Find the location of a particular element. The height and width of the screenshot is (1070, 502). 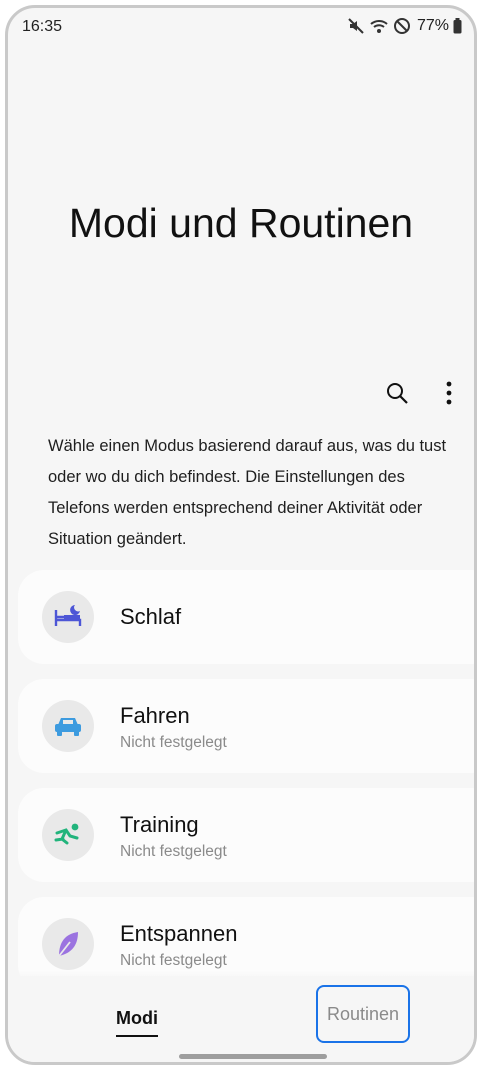

sleep-bed-icon is located at coordinates (68, 617).